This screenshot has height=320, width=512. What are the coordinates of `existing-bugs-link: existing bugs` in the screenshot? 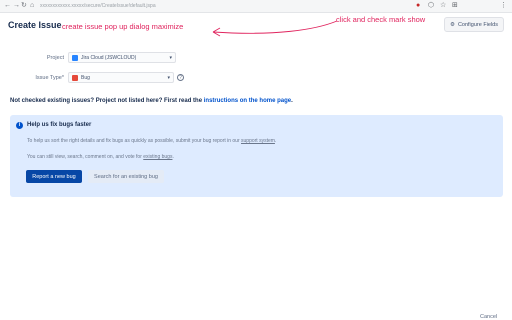 It's located at (157, 157).